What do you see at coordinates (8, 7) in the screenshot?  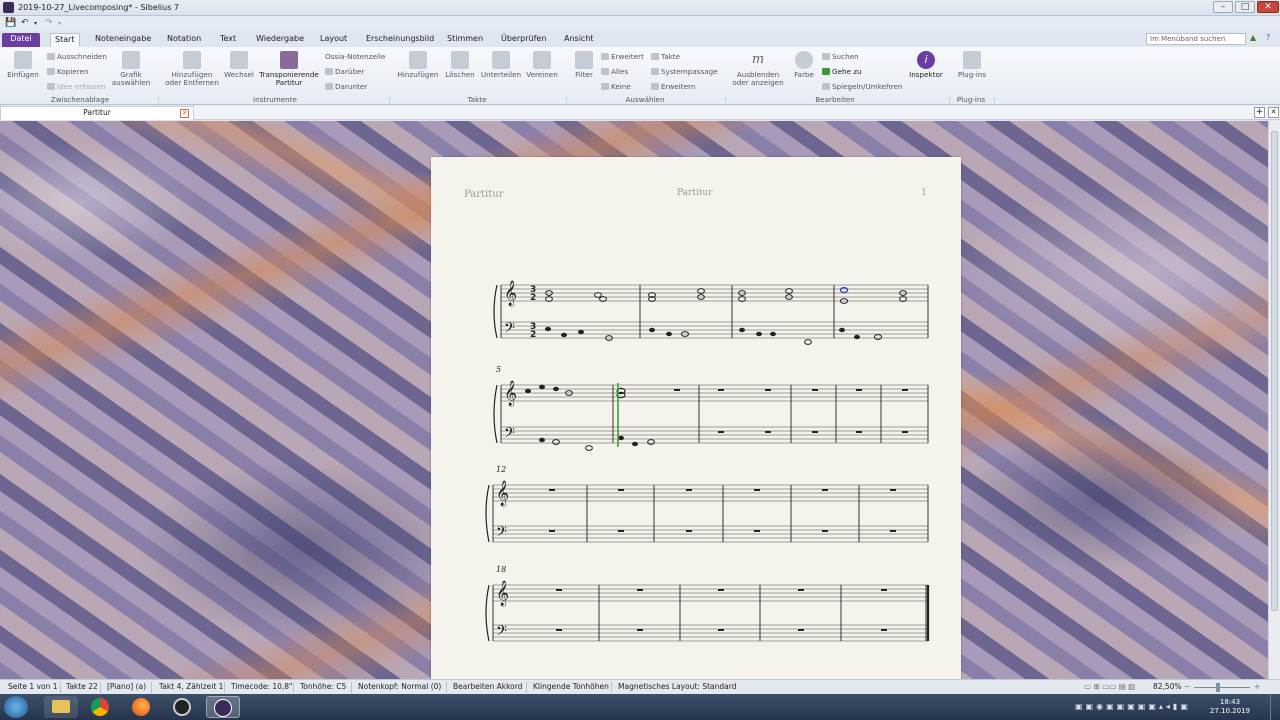 I see `sibelius-app-icon` at bounding box center [8, 7].